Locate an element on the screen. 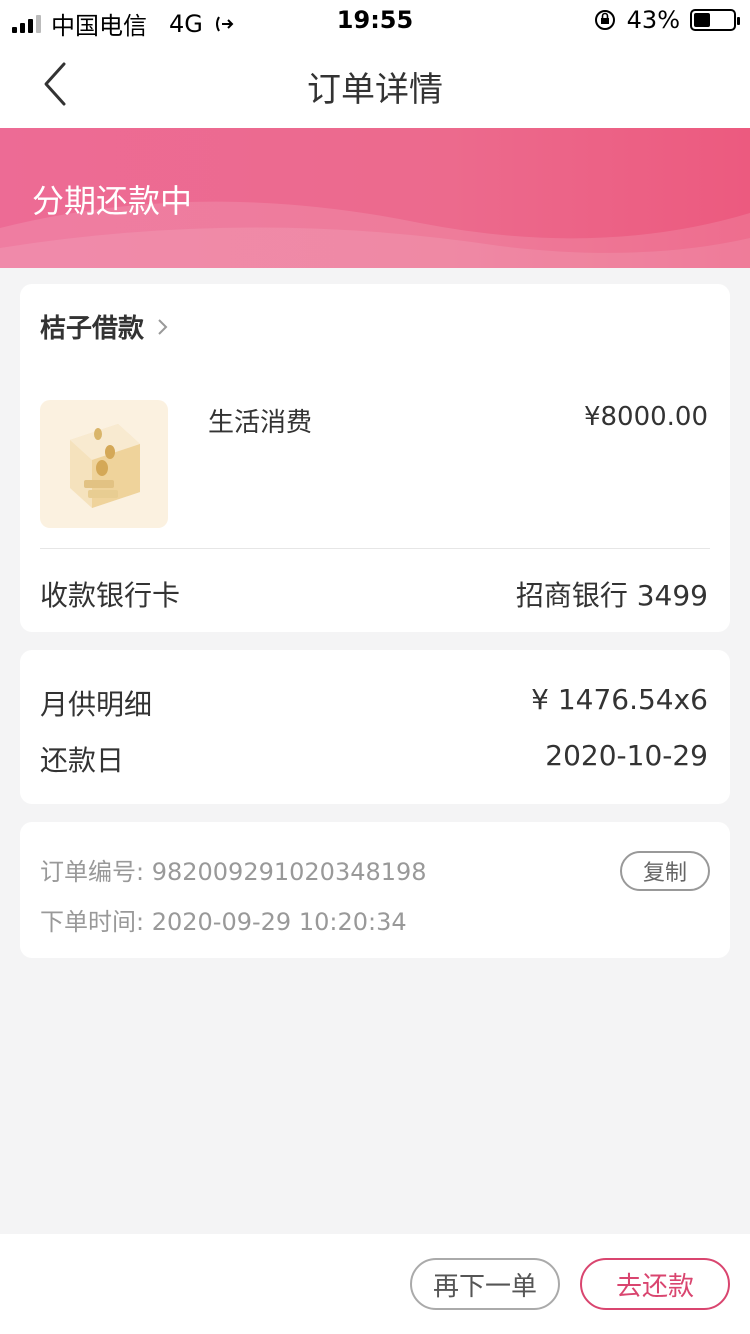  order-number: 订单编号: 982009291020348198 is located at coordinates (233, 872).